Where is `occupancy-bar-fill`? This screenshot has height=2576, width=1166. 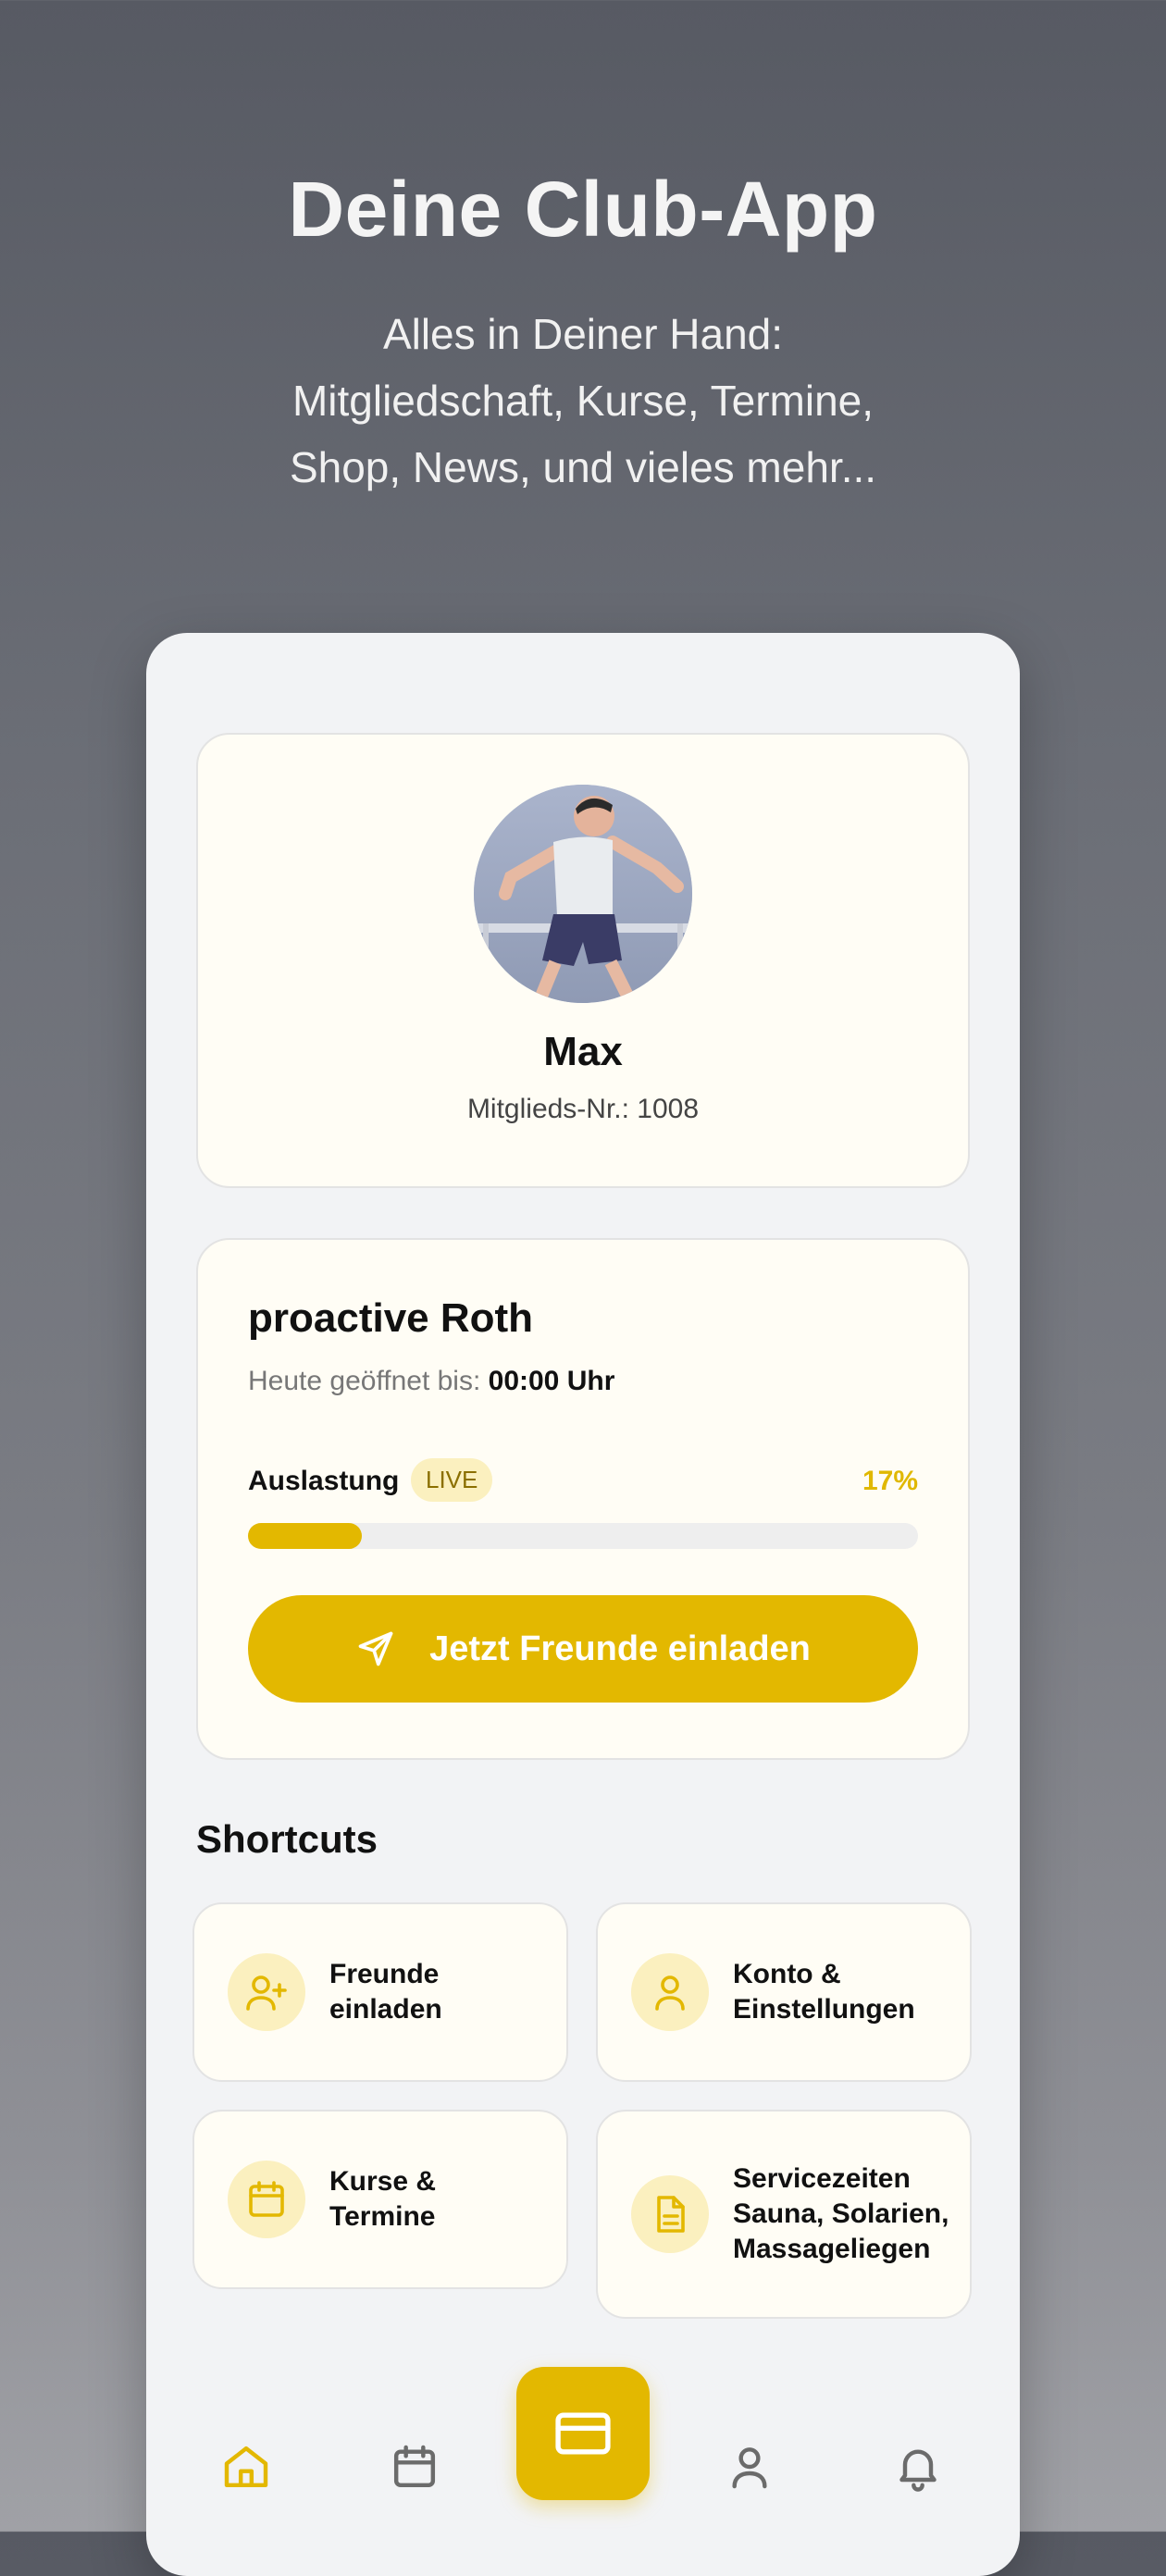 occupancy-bar-fill is located at coordinates (305, 1536).